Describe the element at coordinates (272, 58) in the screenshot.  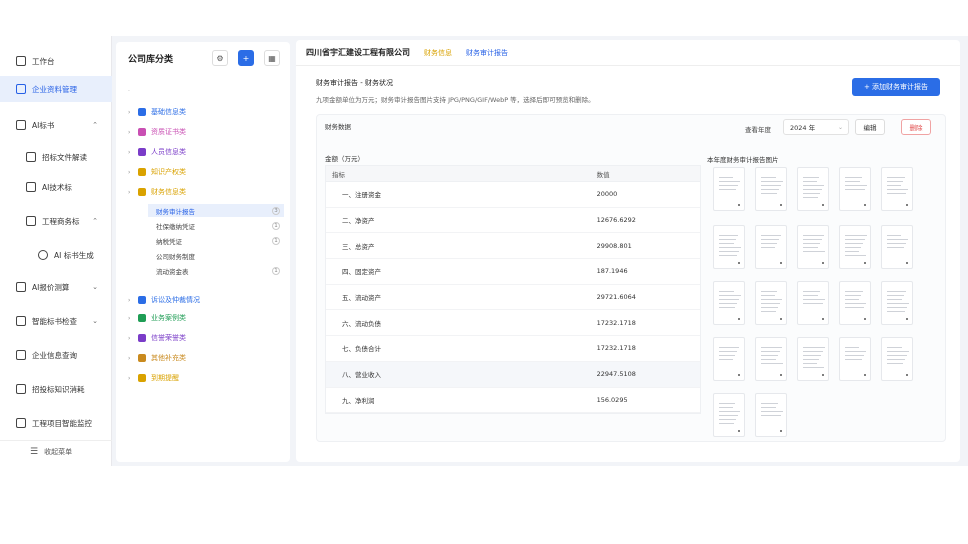
I see `group-icon: ▦` at that location.